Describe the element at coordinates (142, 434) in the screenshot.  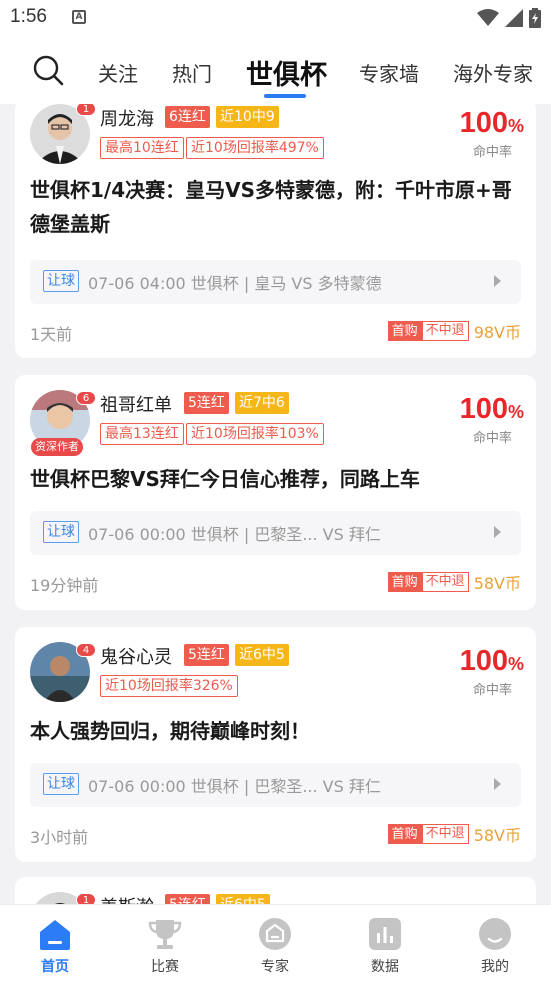
I see `stat-tag: 最高13连红` at that location.